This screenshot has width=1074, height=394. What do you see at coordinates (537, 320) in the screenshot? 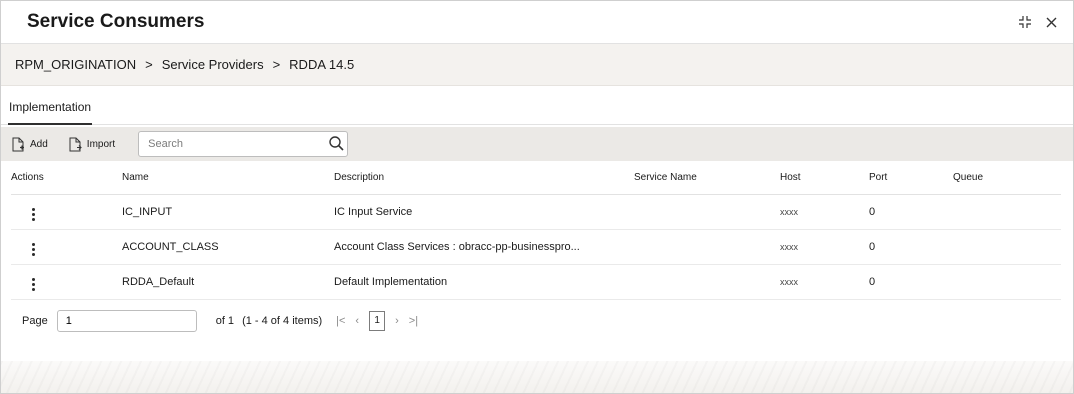
I see `pagination-bar: Page of 1 (1 - 4 of 4 items) |< ‹ 1 › >|` at bounding box center [537, 320].